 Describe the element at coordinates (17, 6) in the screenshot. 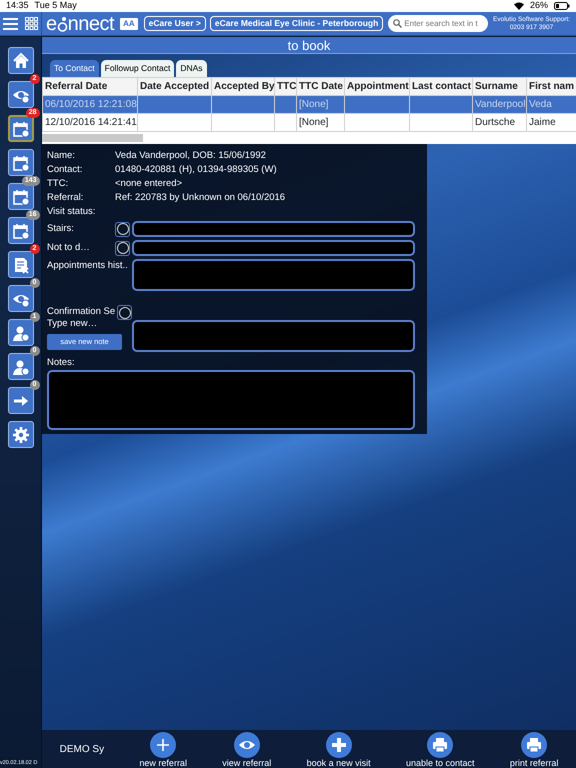

I see `status-time: 14:35` at that location.